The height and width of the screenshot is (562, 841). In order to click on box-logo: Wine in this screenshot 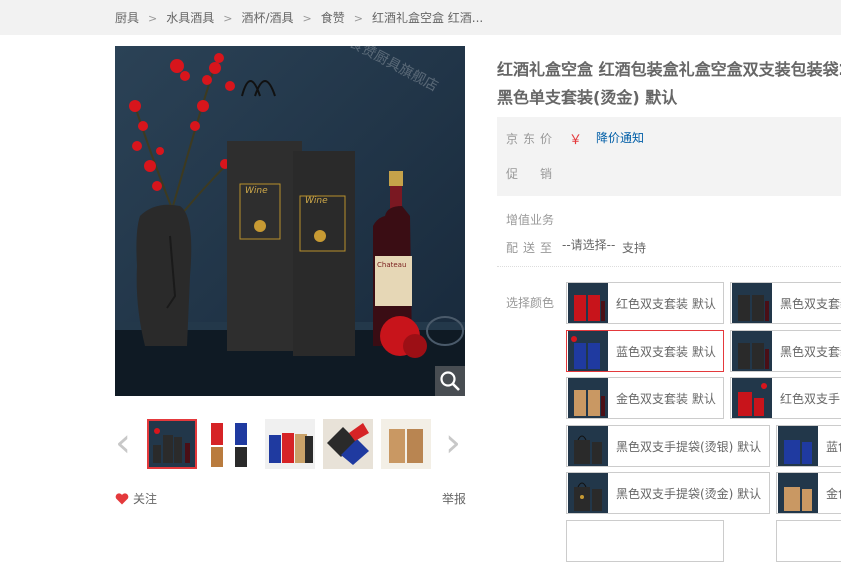, I will do `click(316, 201)`.